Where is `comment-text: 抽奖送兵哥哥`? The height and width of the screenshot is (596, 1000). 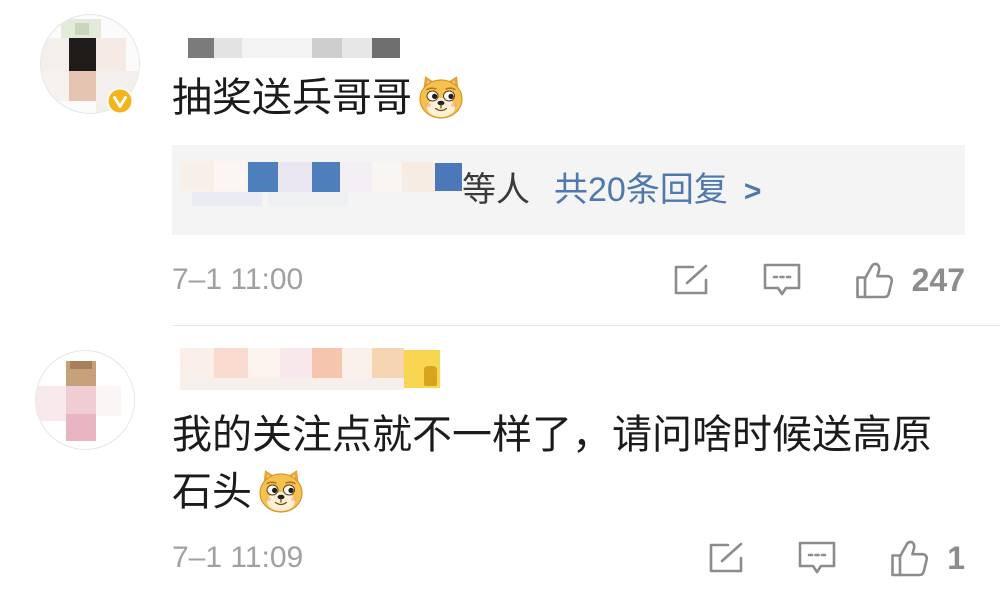 comment-text: 抽奖送兵哥哥 is located at coordinates (319, 98).